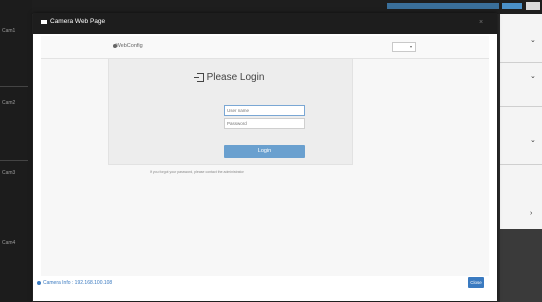 The width and height of the screenshot is (542, 302). I want to click on chevron-right-icon: ›, so click(531, 213).